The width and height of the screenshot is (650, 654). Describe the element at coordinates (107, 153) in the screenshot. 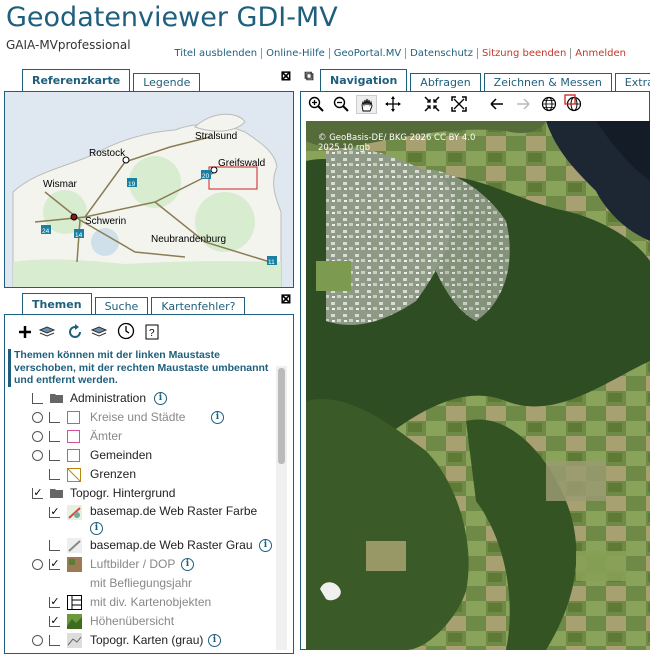

I see `city-label-rostock: Rostock` at that location.